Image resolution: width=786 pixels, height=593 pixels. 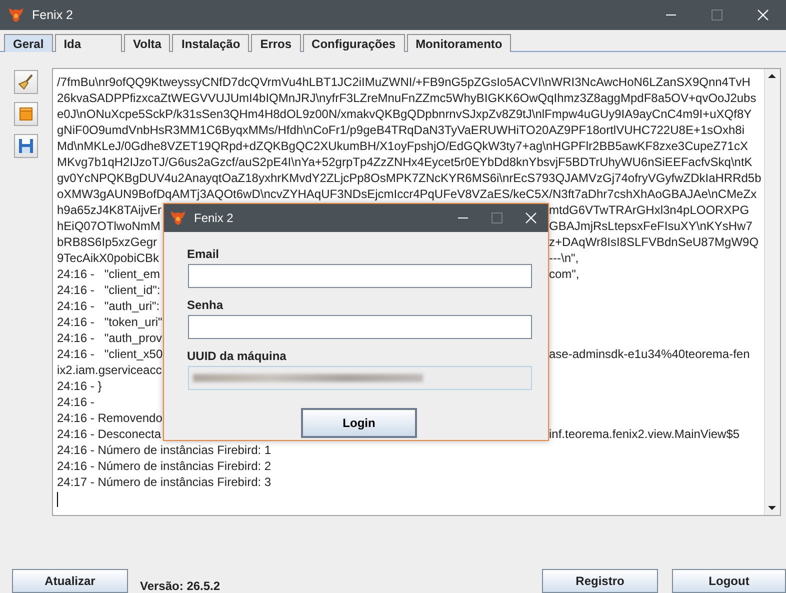 What do you see at coordinates (407, 194) in the screenshot?
I see `log-line: oXMW3gAUN9BofDqAMTj3AQOt6wD\ncvZYHAqUF3NDsEjcmIccr4PqUFeV8VZaES/keC5X/N3ft7aDhr7cshXhAoGBAJAe\nCMeZx` at bounding box center [407, 194].